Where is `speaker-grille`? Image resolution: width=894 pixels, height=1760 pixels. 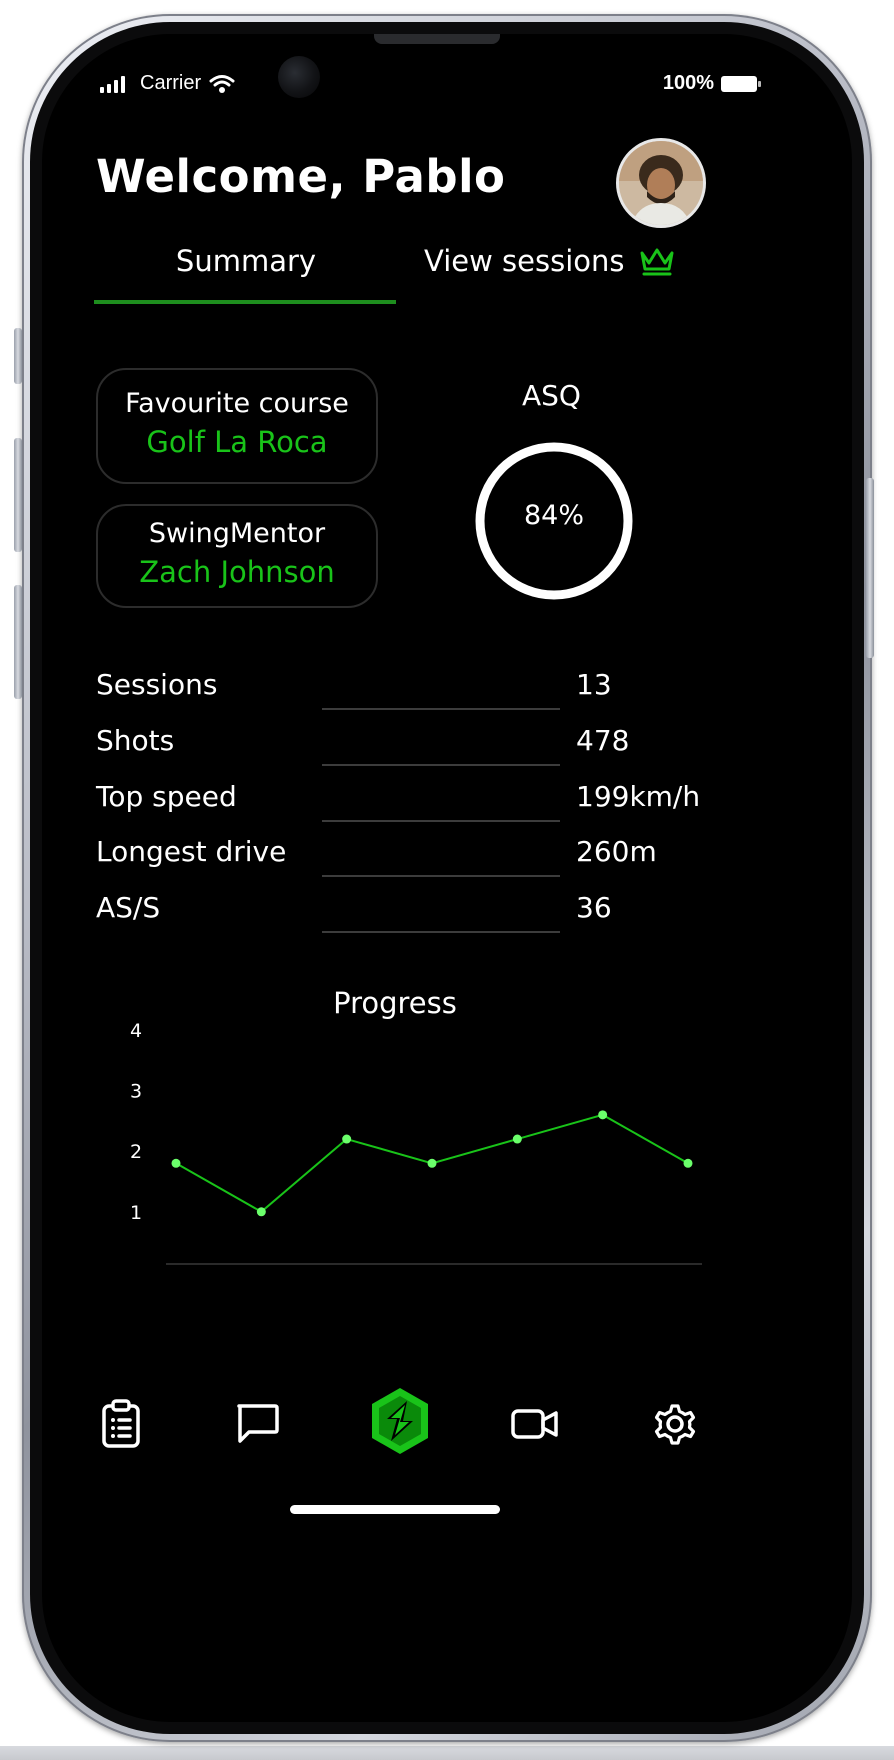
speaker-grille is located at coordinates (437, 39).